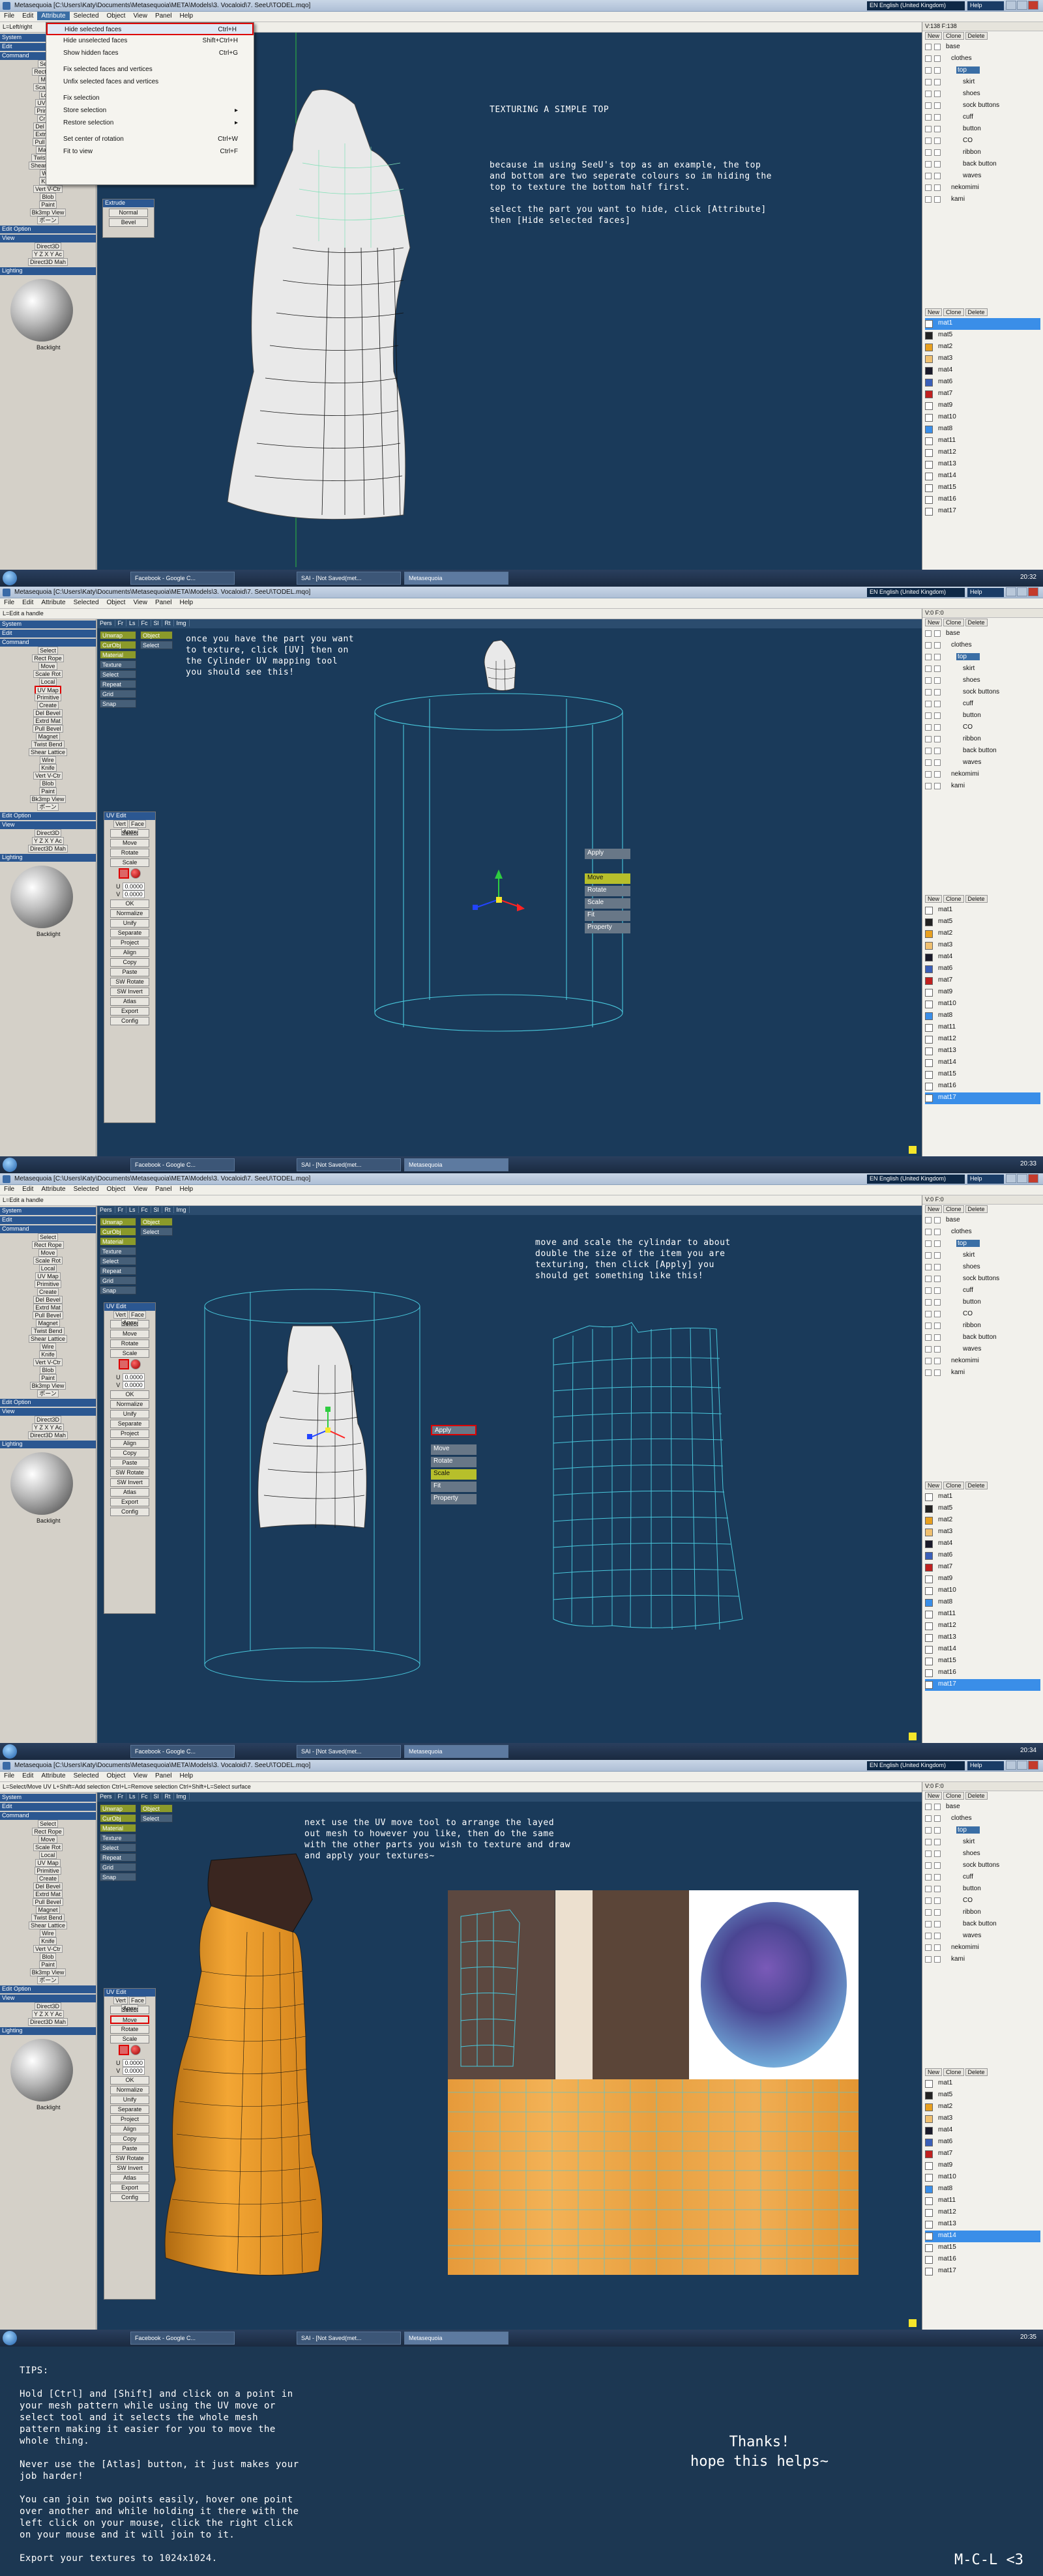 The width and height of the screenshot is (1043, 2576). I want to click on attribute-menu-item: Unfix selected faces and vertices, so click(150, 82).